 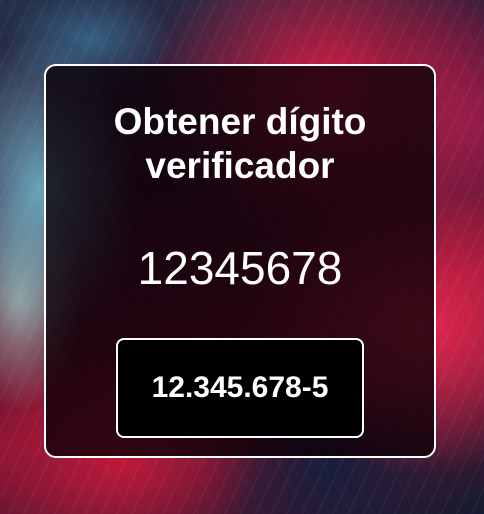 I want to click on result-box: 12.345.678-5, so click(x=240, y=388).